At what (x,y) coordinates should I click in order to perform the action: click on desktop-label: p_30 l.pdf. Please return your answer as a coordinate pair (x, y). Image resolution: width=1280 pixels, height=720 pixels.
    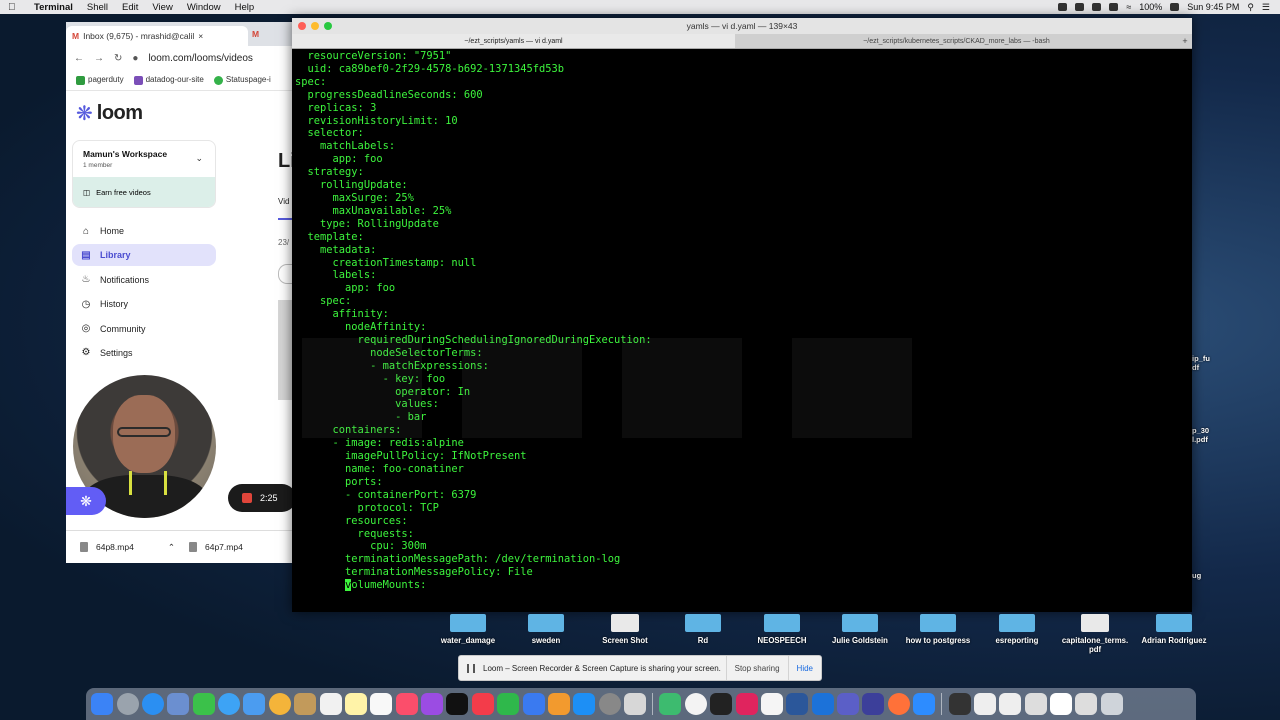
    Looking at the image, I should click on (1200, 435).